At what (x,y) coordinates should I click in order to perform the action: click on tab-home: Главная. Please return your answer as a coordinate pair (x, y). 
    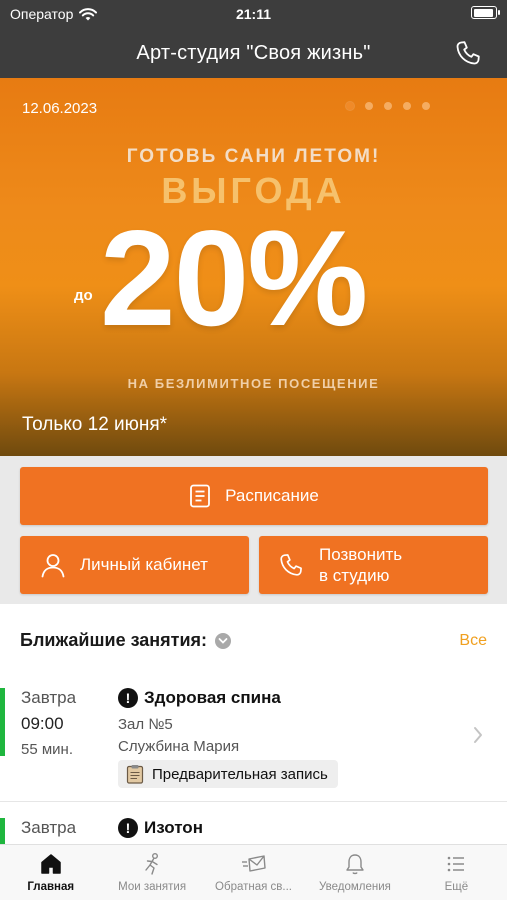
    Looking at the image, I should click on (50, 872).